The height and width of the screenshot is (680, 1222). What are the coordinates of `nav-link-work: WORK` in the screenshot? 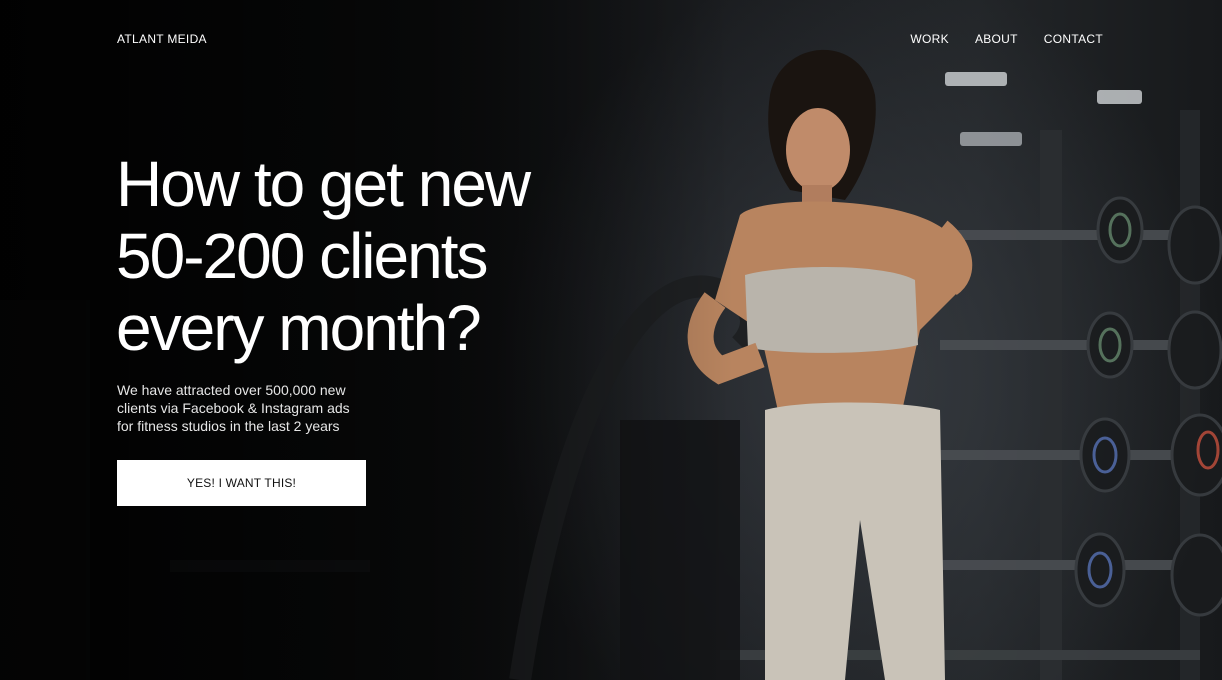 It's located at (929, 39).